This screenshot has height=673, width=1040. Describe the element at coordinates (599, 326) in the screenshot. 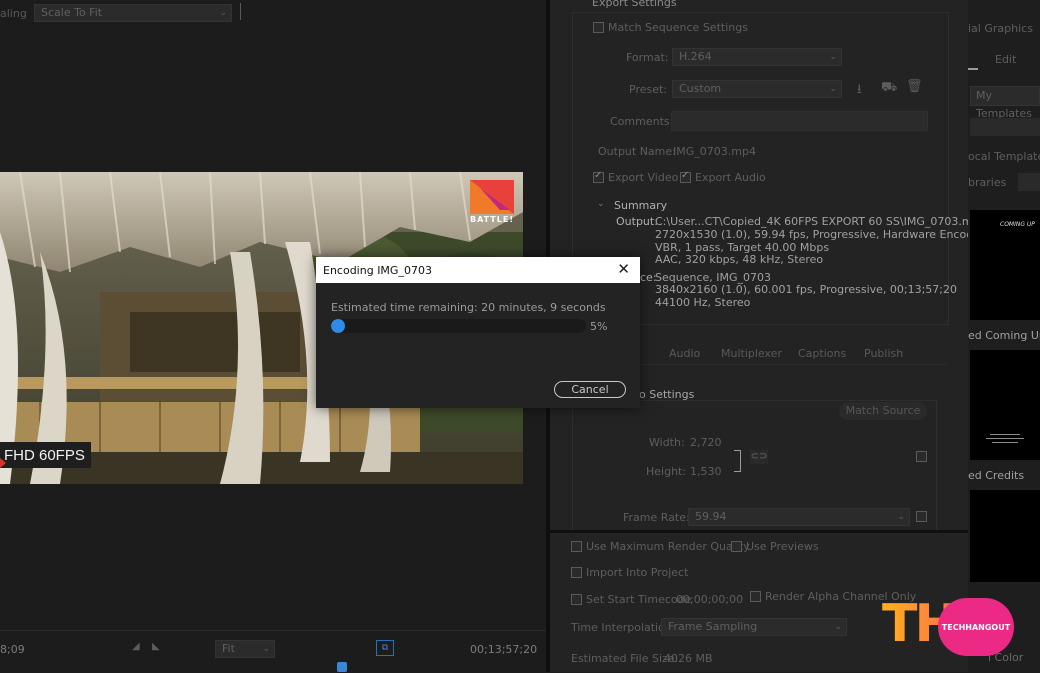

I see `progress-percent: 5%` at that location.